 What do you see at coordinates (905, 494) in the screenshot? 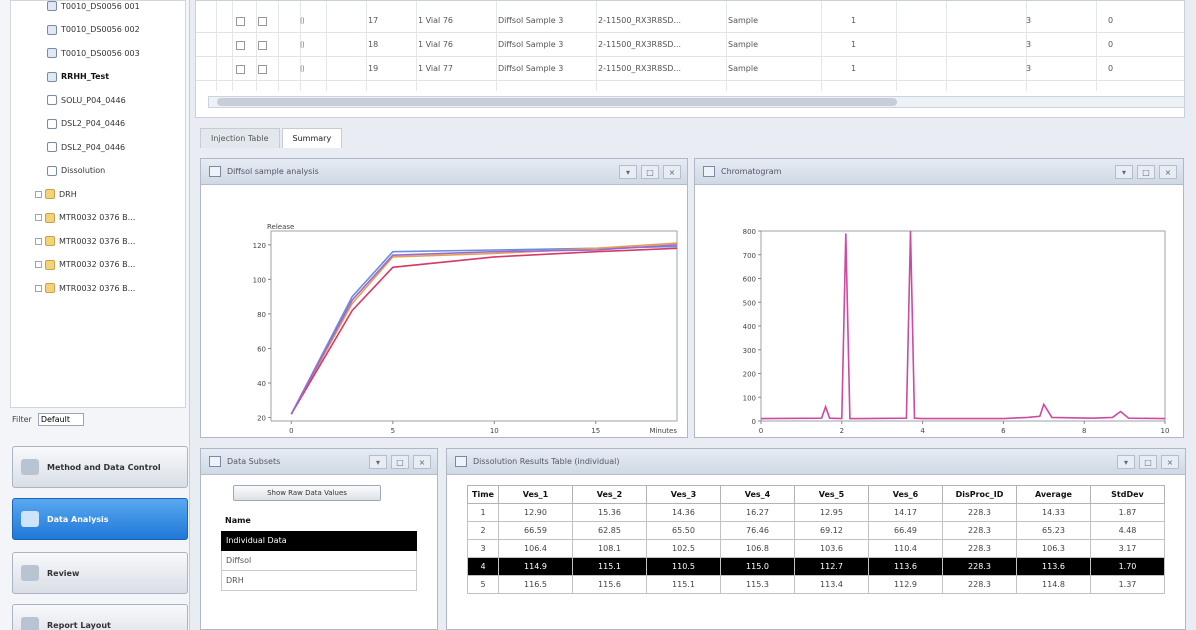
I see `column-header: Ves_6` at bounding box center [905, 494].